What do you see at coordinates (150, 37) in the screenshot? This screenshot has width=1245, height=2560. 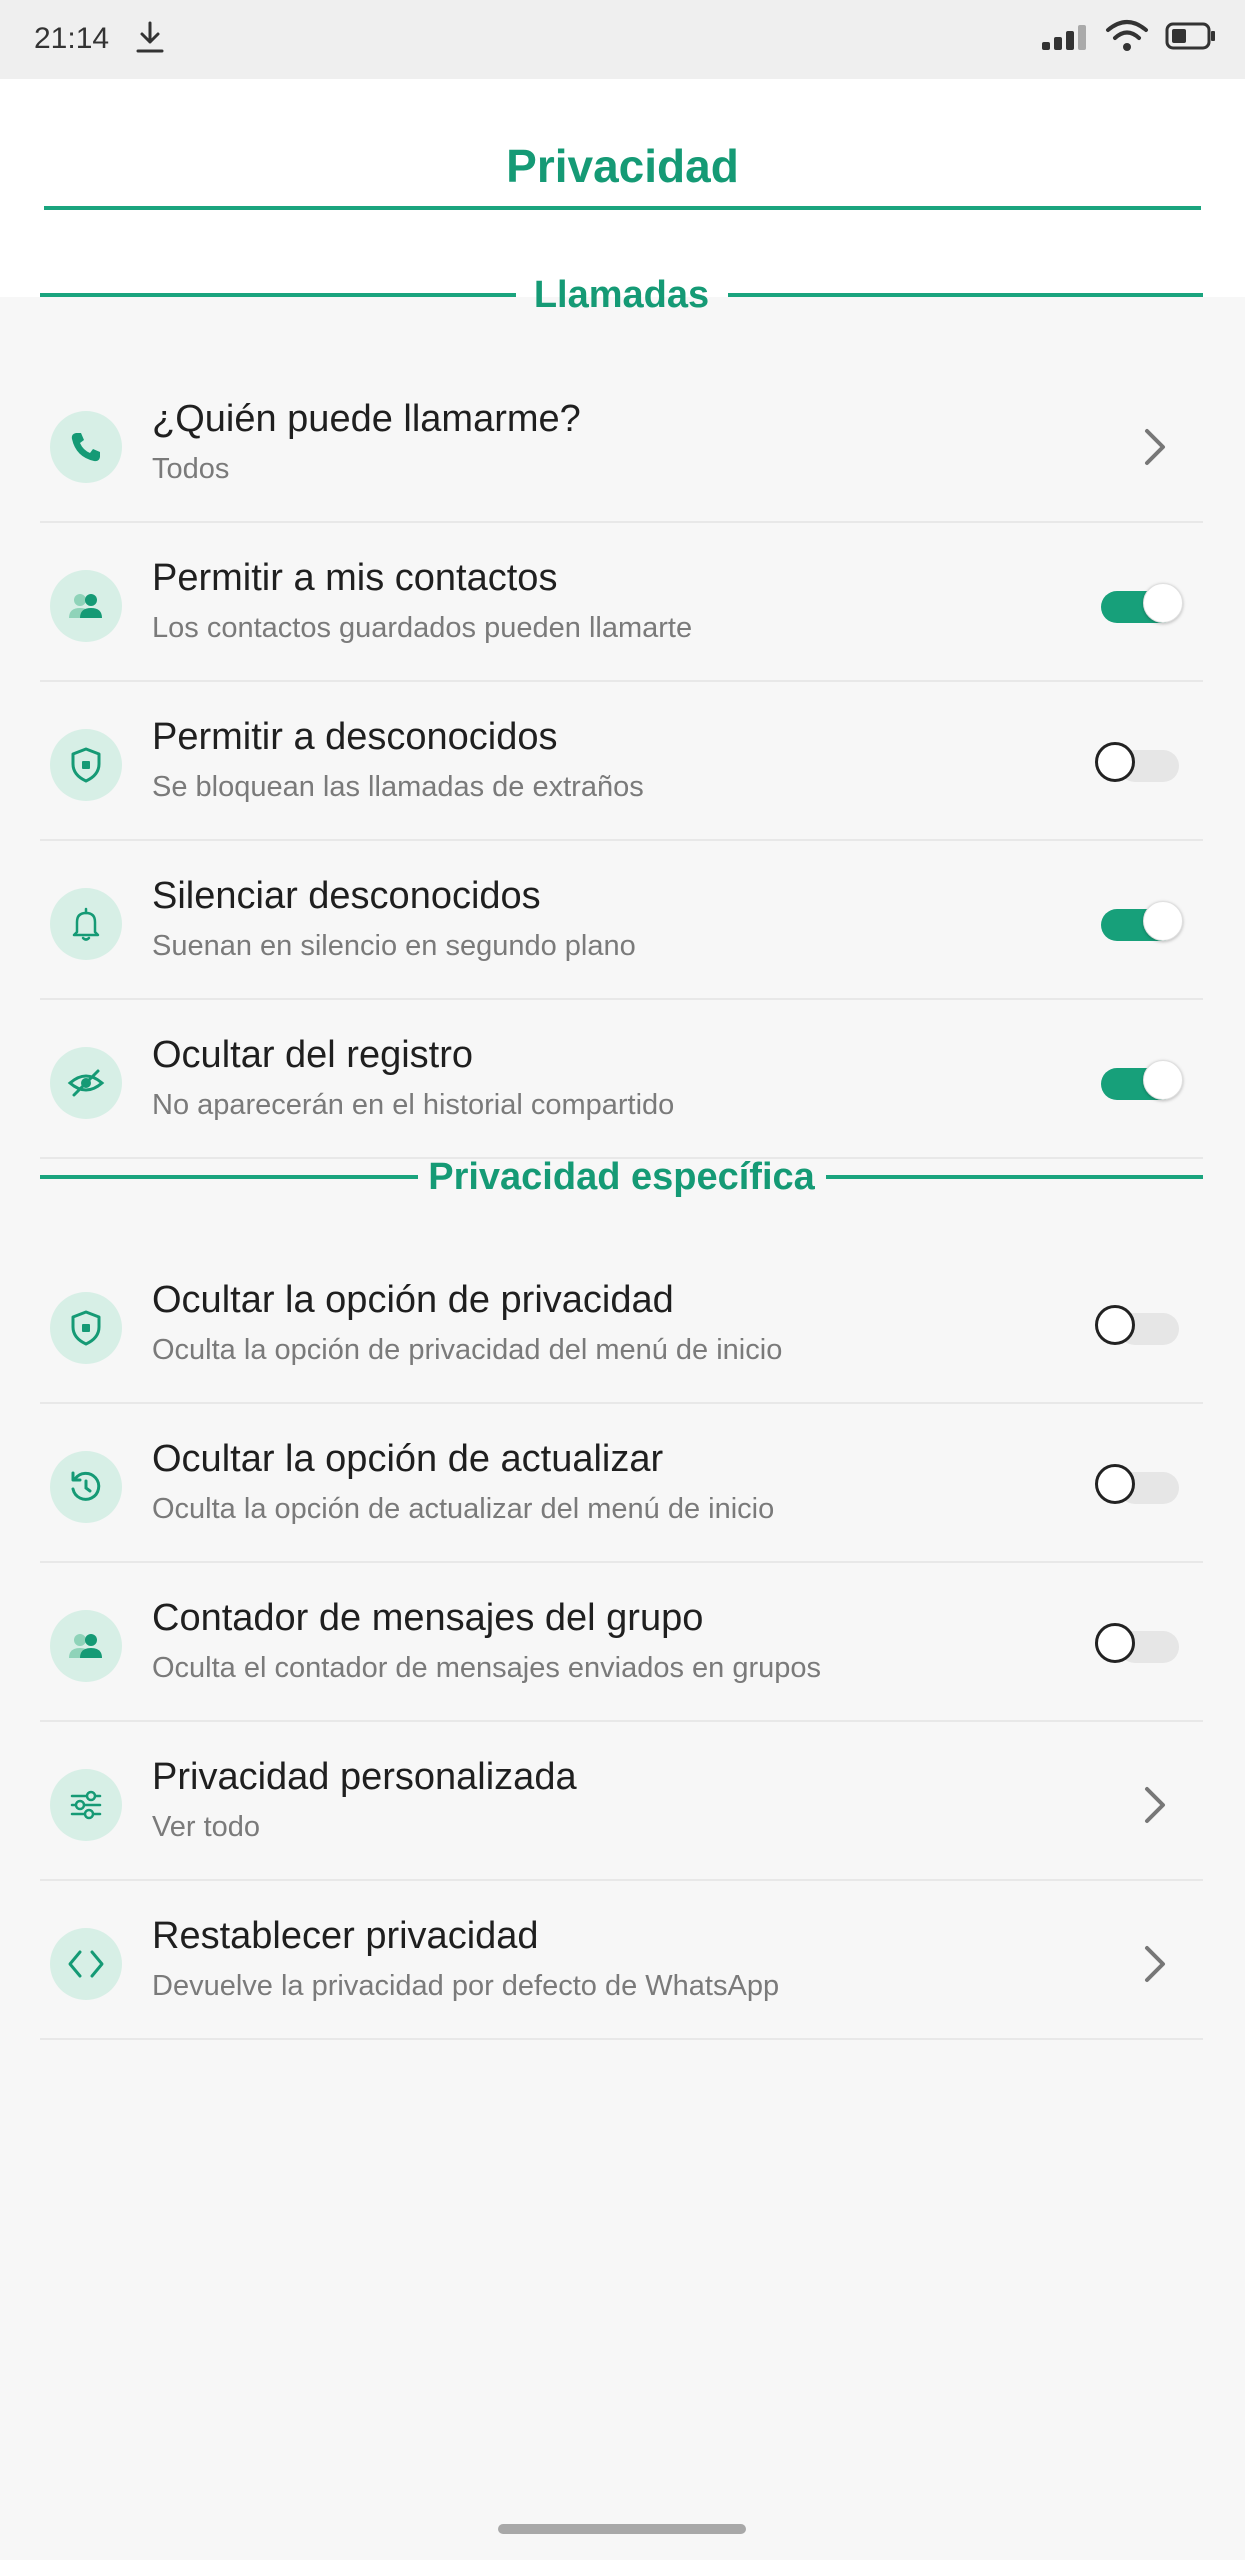 I see `download-icon` at bounding box center [150, 37].